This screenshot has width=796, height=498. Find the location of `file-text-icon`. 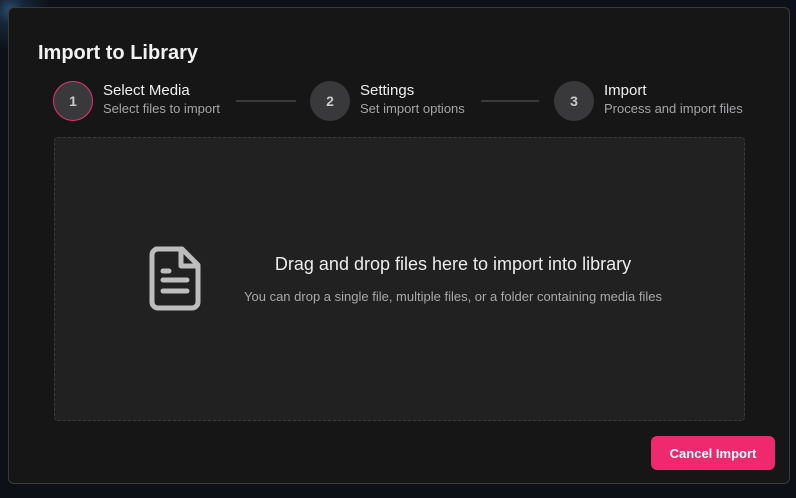

file-text-icon is located at coordinates (175, 278).